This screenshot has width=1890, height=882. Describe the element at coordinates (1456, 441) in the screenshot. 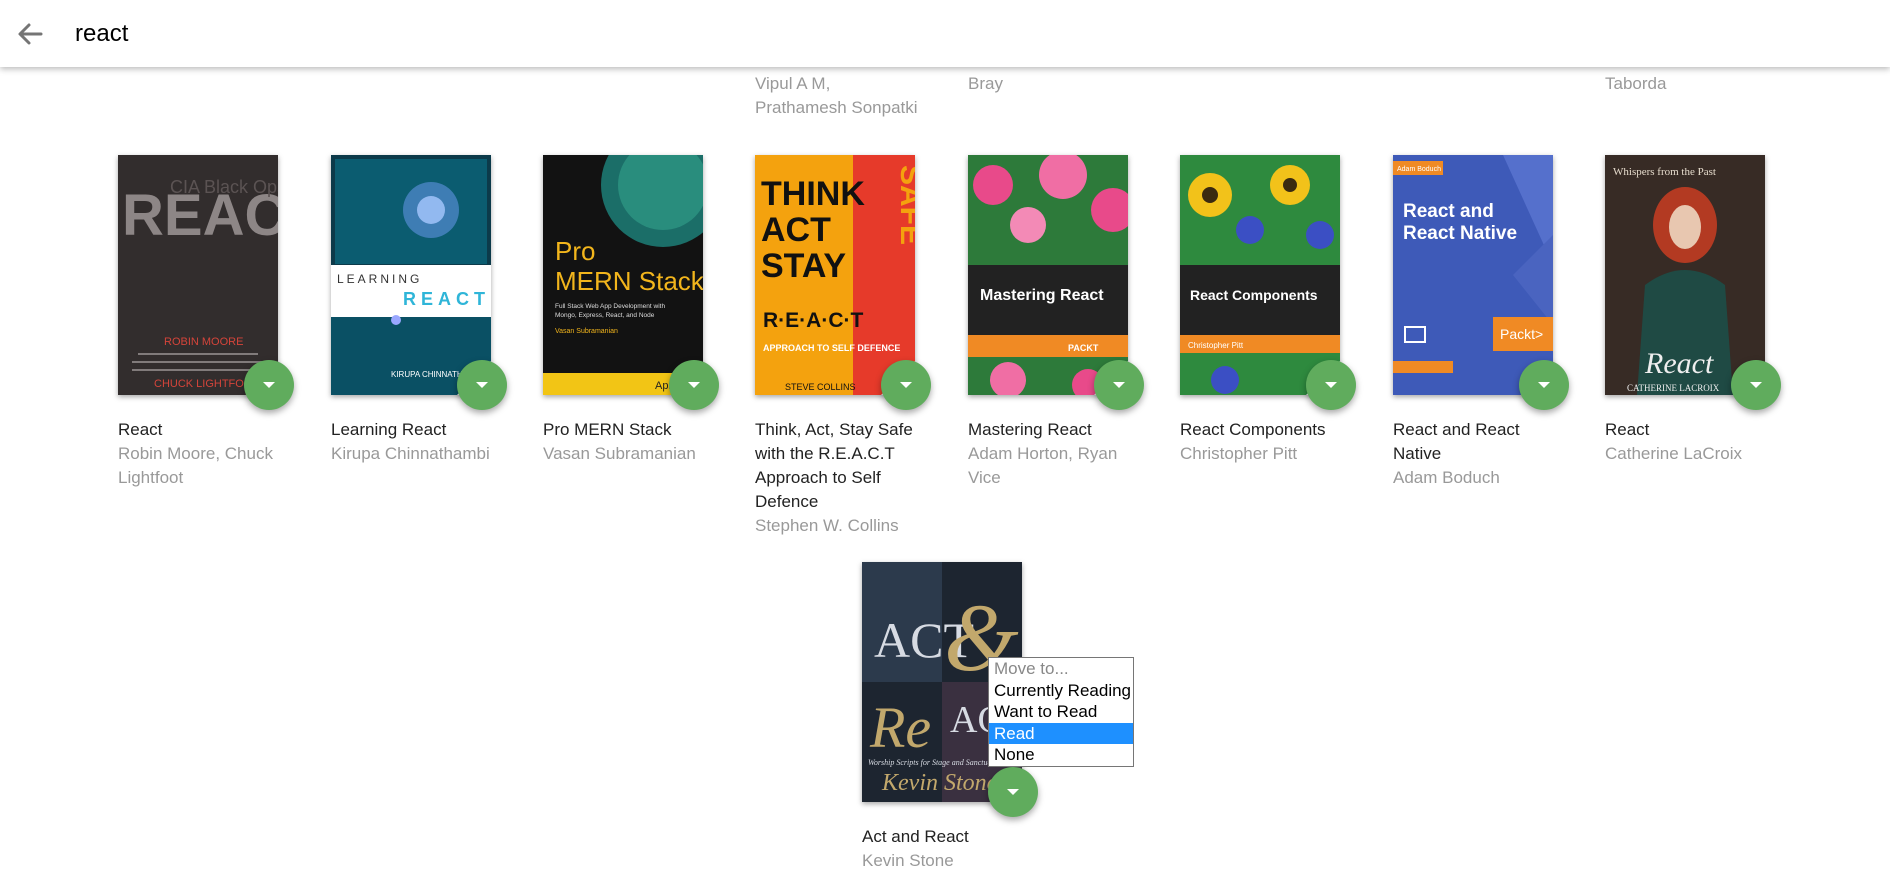

I see `book-title-text: React and React Native` at that location.